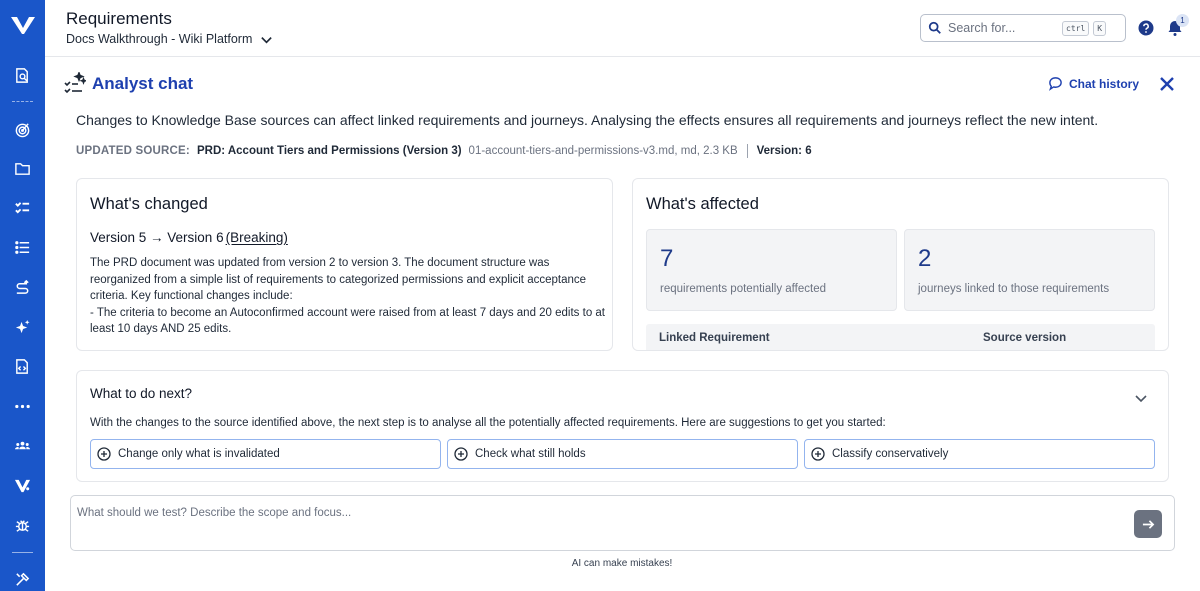 Image resolution: width=1200 pixels, height=591 pixels. I want to click on list-icon, so click(22, 247).